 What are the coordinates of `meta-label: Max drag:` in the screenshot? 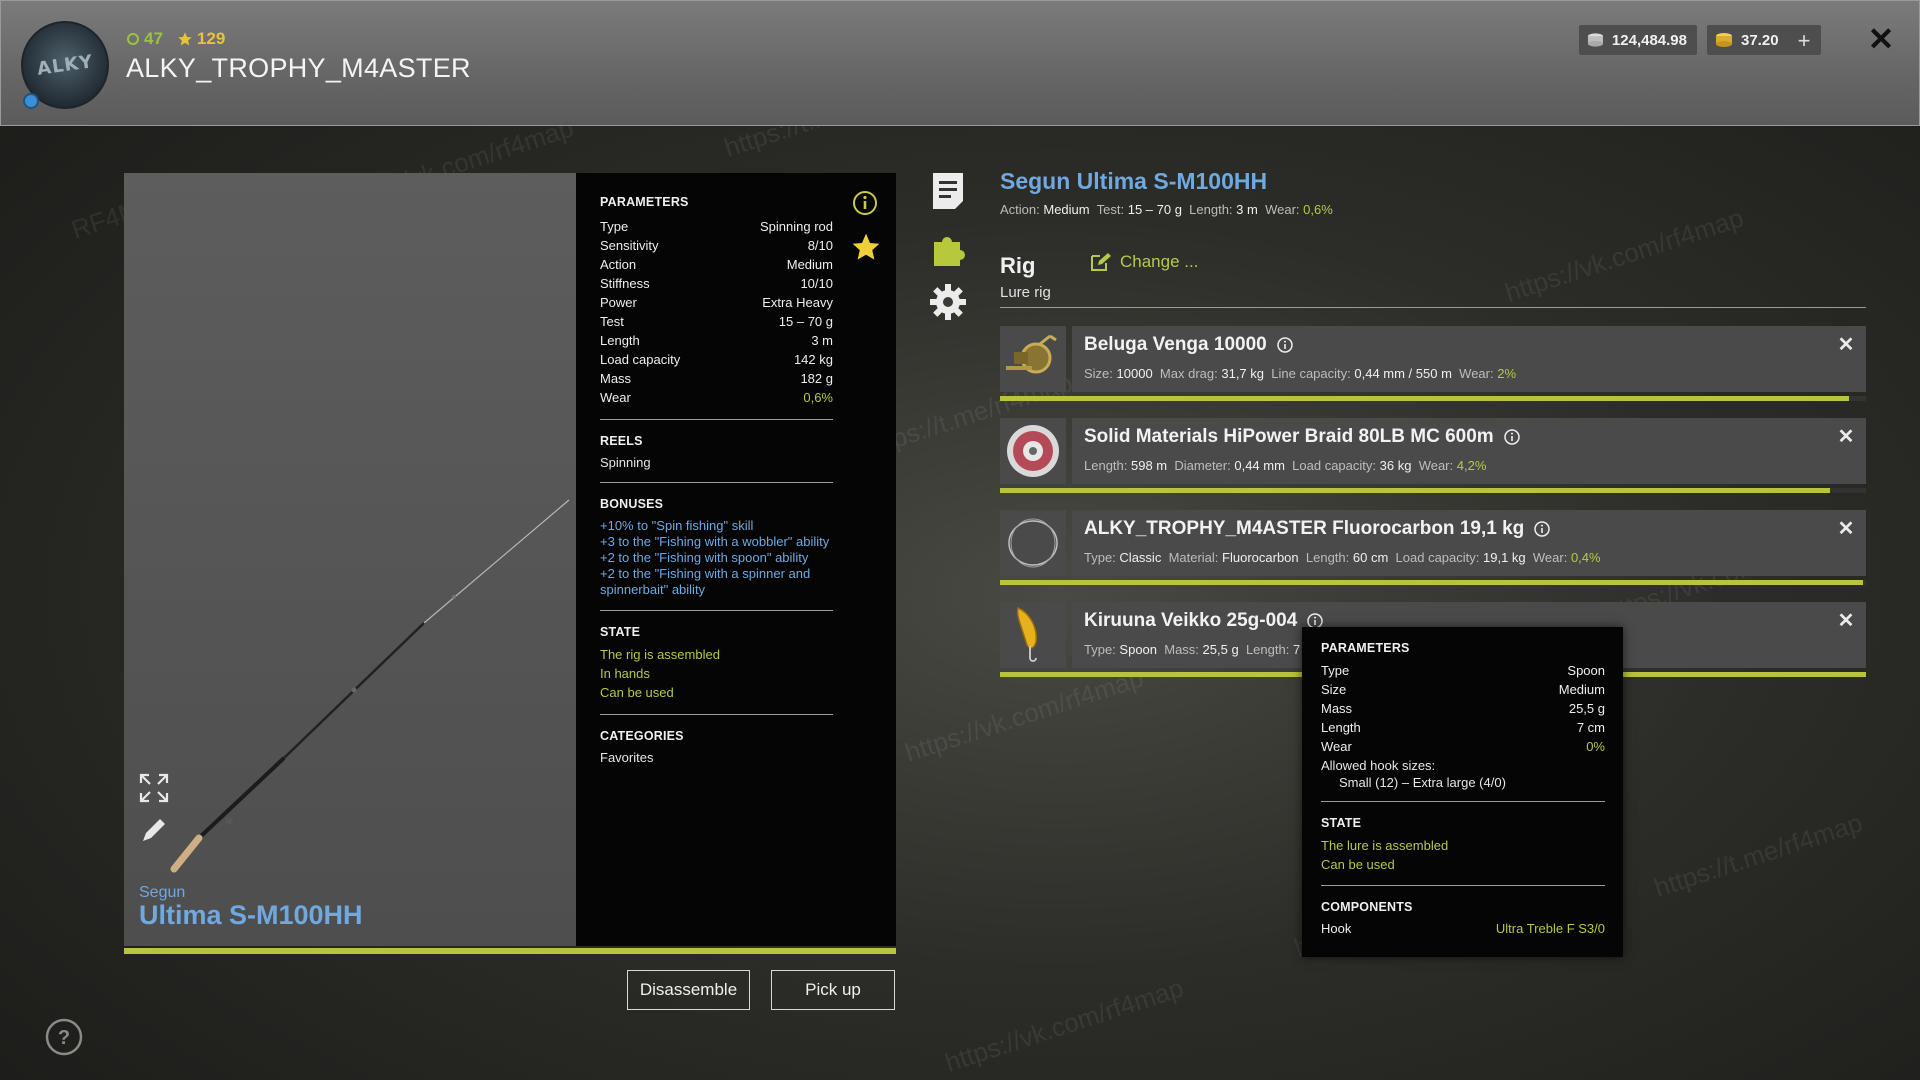 It's located at (1188, 373).